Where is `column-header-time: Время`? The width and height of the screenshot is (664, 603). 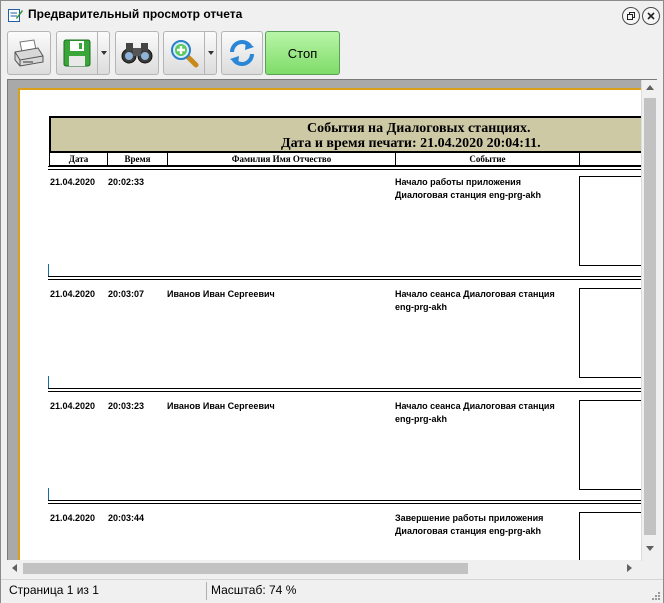 column-header-time: Время is located at coordinates (138, 159).